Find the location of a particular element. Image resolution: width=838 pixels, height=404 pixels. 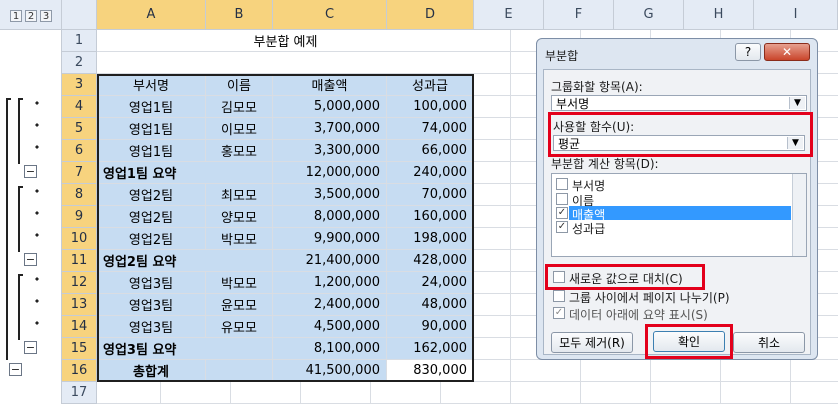

outline-level-2-button: 2 is located at coordinates (31, 16).